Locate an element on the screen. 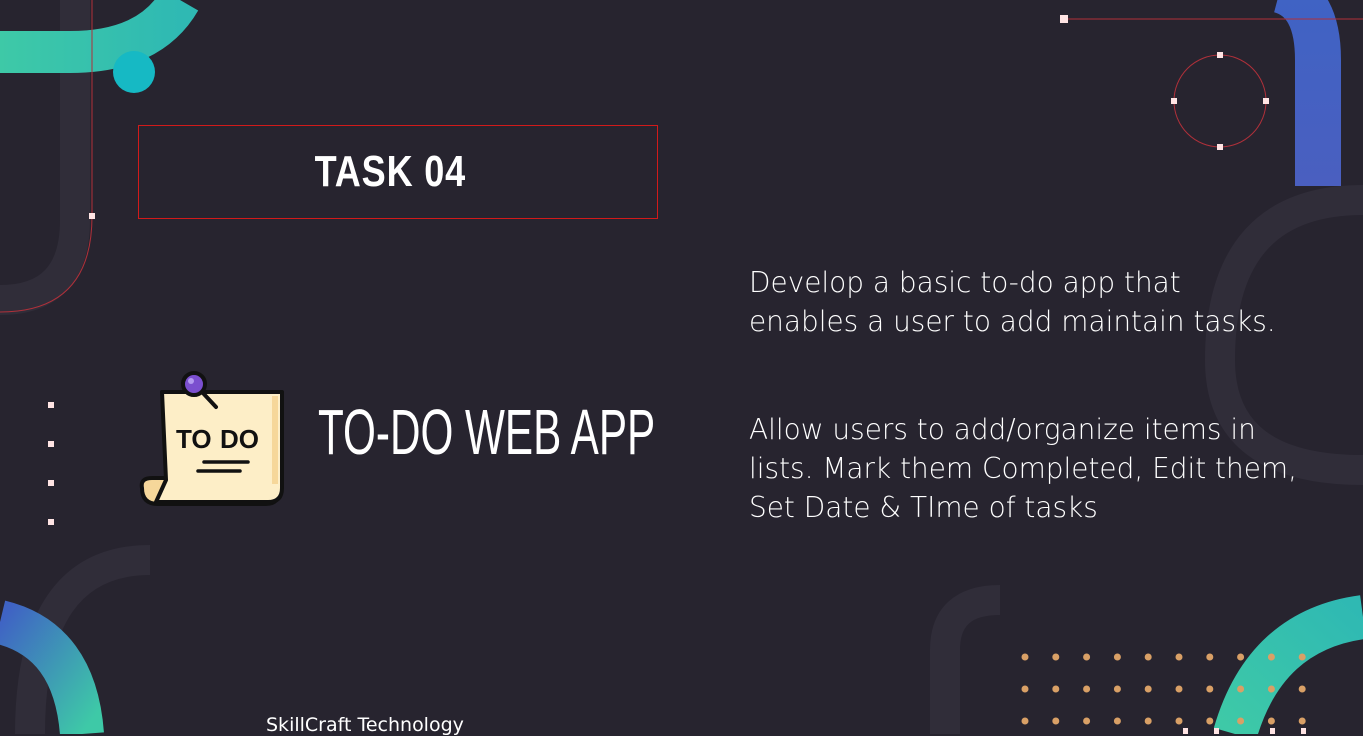 The width and height of the screenshot is (1363, 736). todo-note-icon: TO DO is located at coordinates (211, 438).